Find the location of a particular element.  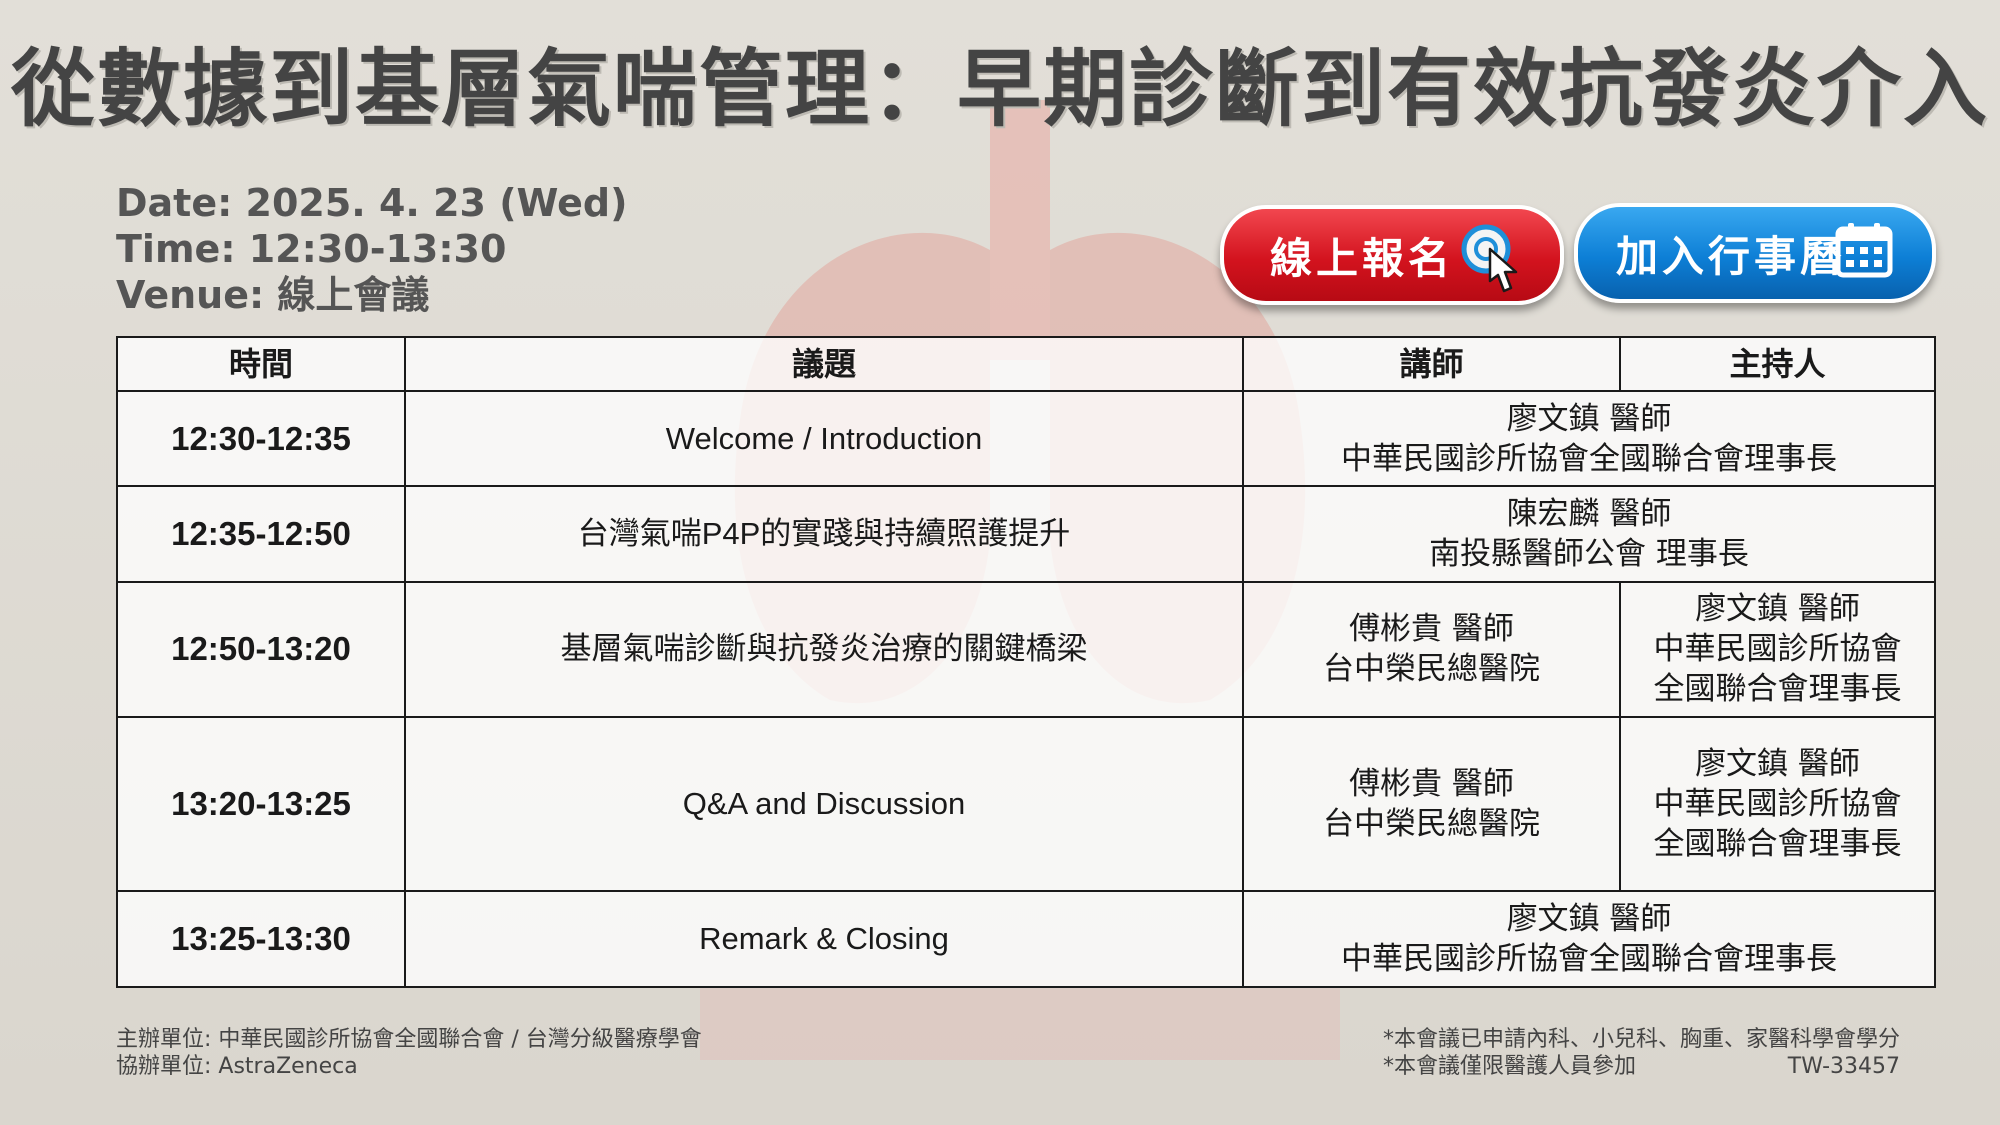

session-time: 13:25-13:30 is located at coordinates (261, 939).